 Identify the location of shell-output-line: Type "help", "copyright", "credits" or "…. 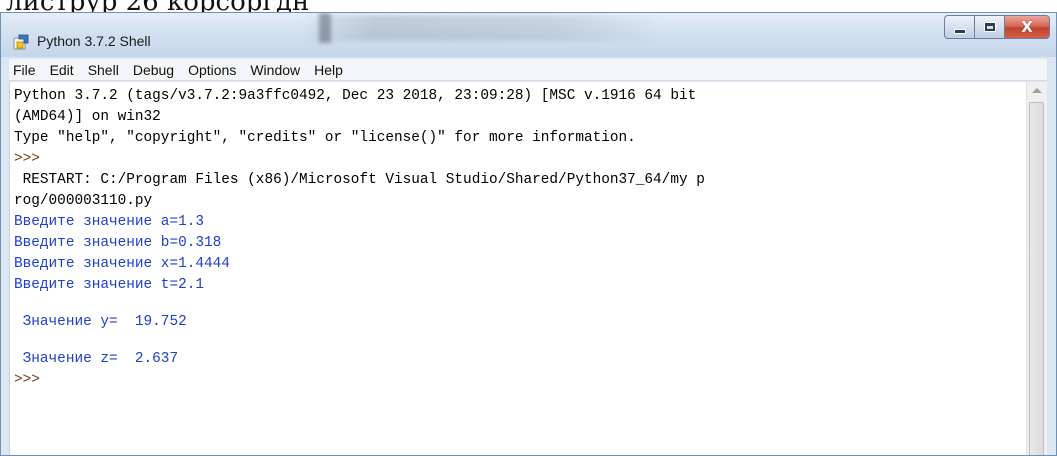
(325, 138).